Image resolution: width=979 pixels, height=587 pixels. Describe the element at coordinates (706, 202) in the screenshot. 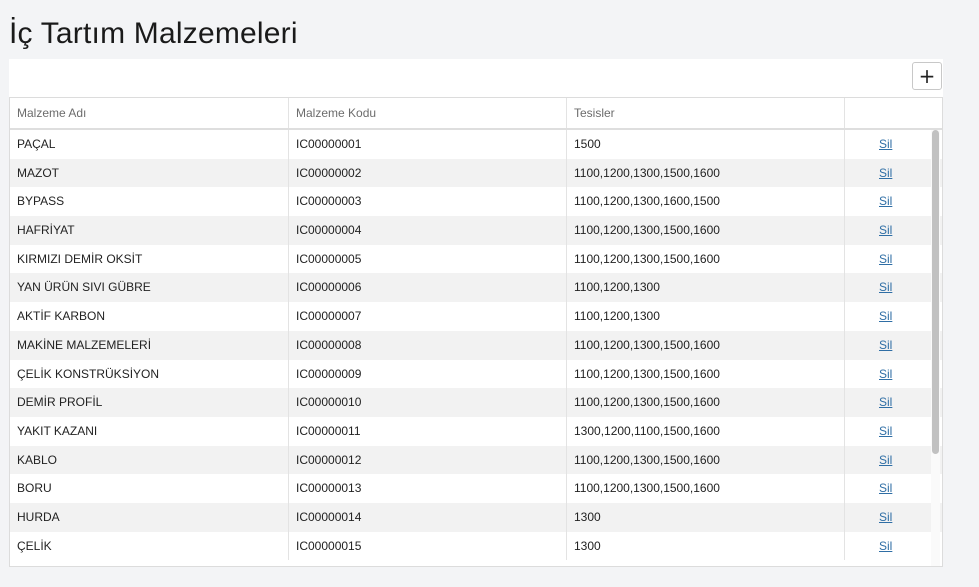

I see `plants-cell: 1100,1200,1300,1600,1500` at that location.